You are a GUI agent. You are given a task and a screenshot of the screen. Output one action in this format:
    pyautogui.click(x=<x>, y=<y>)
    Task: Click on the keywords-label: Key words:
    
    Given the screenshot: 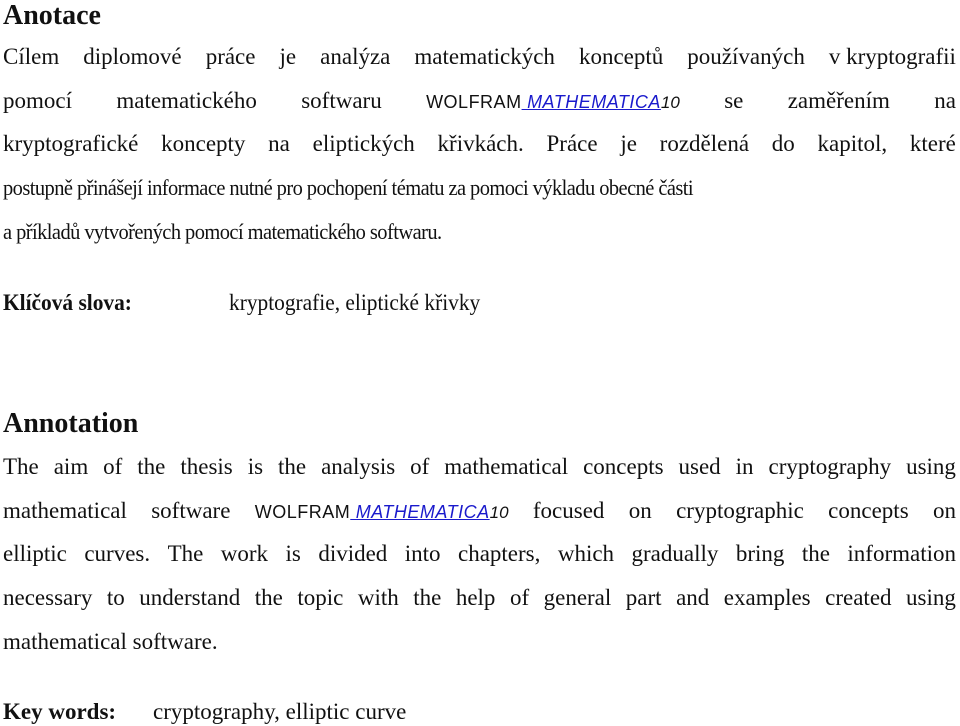 What is the action you would take?
    pyautogui.click(x=60, y=711)
    